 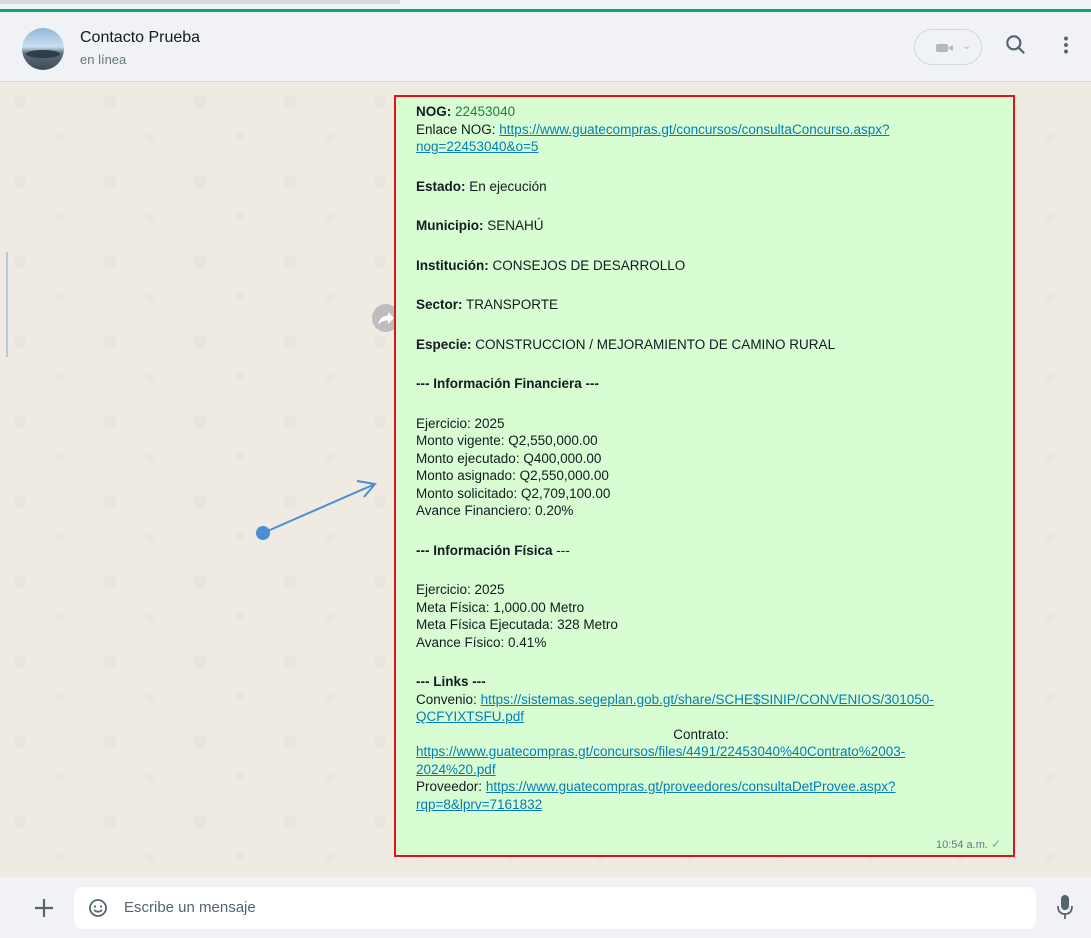 I want to click on enlace-link-2: nog=22453040&o=5, so click(x=477, y=146).